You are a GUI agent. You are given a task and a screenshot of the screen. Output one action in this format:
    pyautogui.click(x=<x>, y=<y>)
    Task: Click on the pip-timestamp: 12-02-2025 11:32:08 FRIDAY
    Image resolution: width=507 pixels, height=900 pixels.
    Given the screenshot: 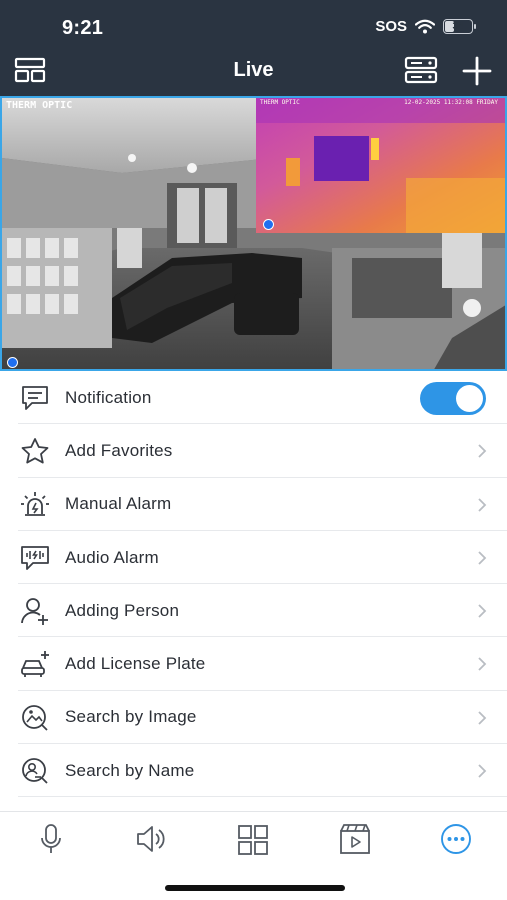 What is the action you would take?
    pyautogui.click(x=451, y=102)
    